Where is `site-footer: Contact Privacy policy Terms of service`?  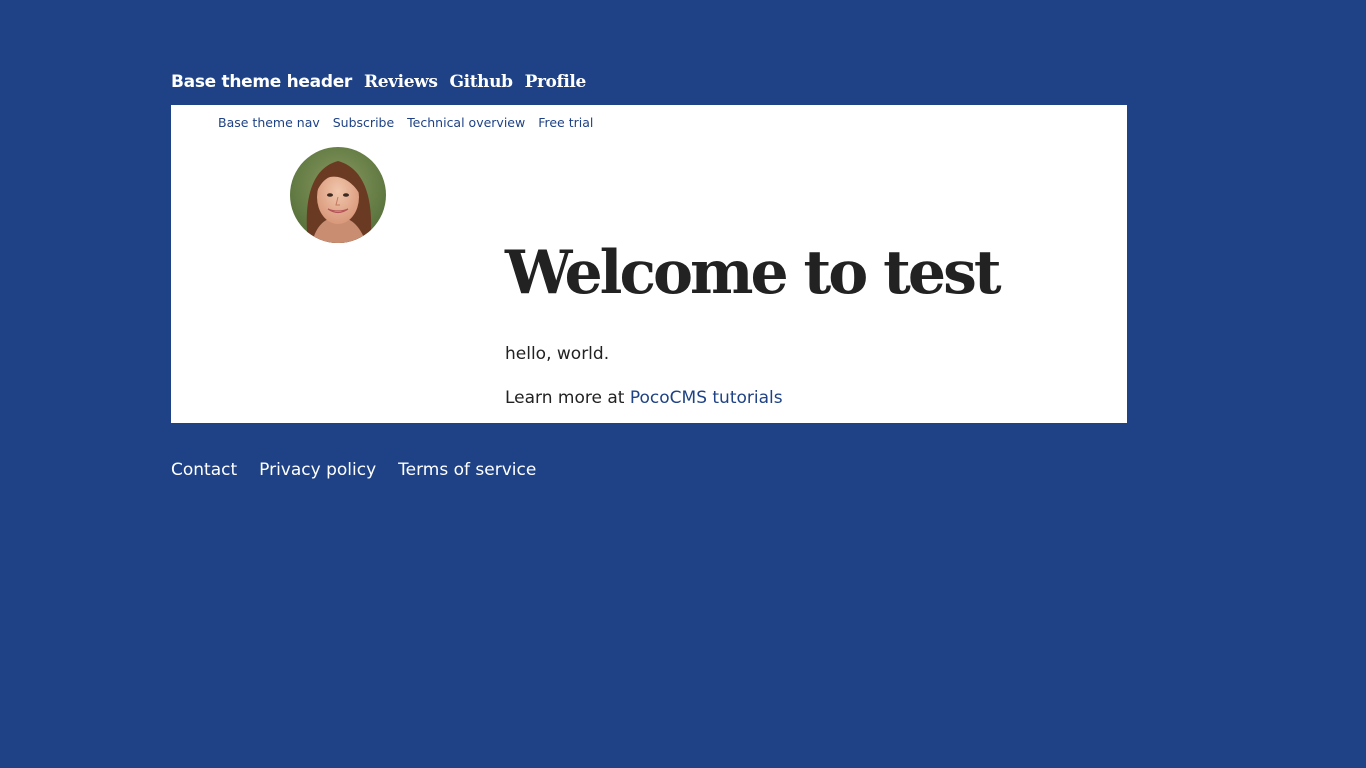
site-footer: Contact Privacy policy Terms of service is located at coordinates (364, 470).